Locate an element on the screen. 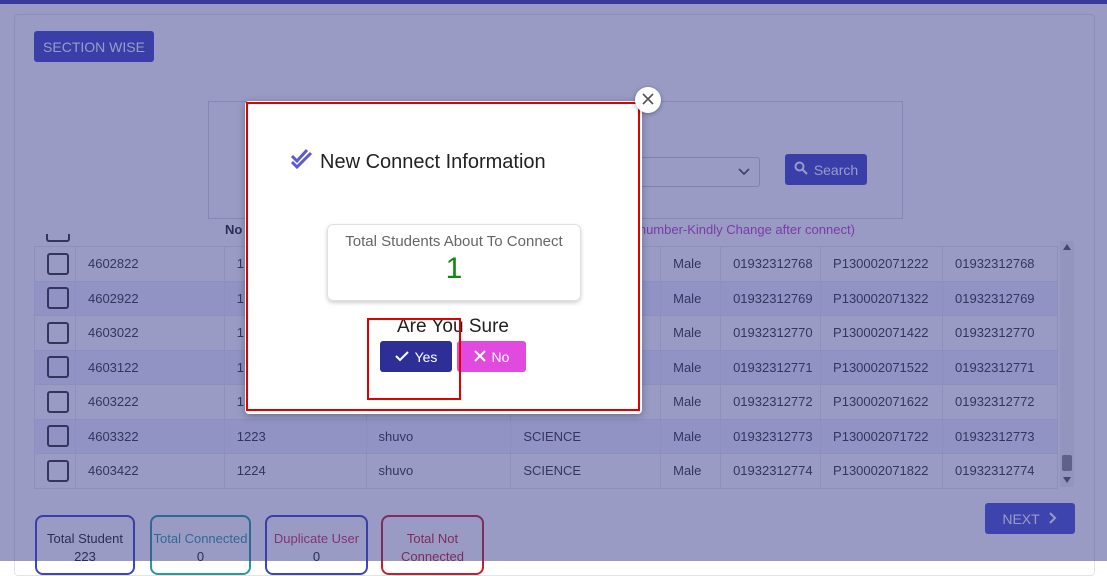 Image resolution: width=1107 pixels, height=576 pixels. double-check-icon is located at coordinates (302, 162).